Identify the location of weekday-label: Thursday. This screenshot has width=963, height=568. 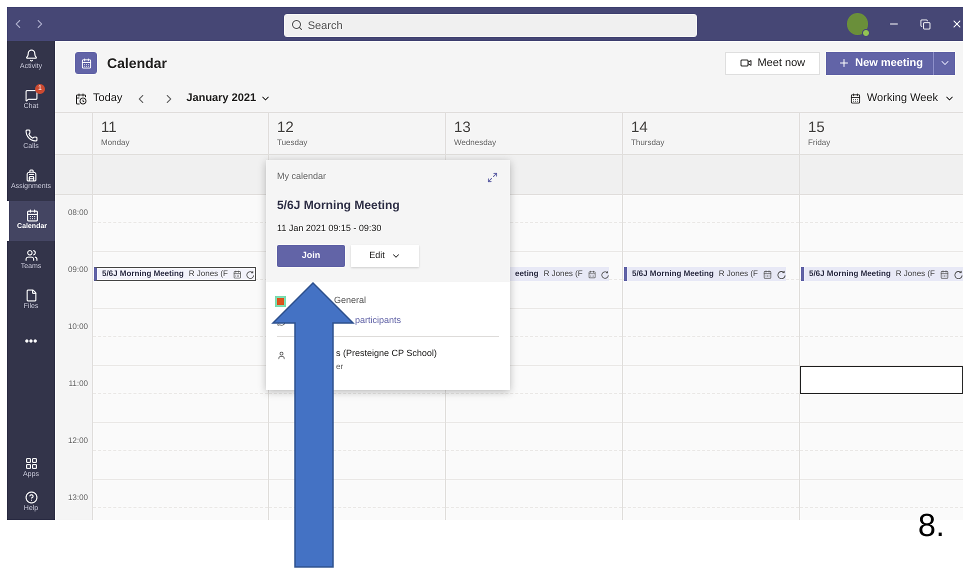
(648, 143).